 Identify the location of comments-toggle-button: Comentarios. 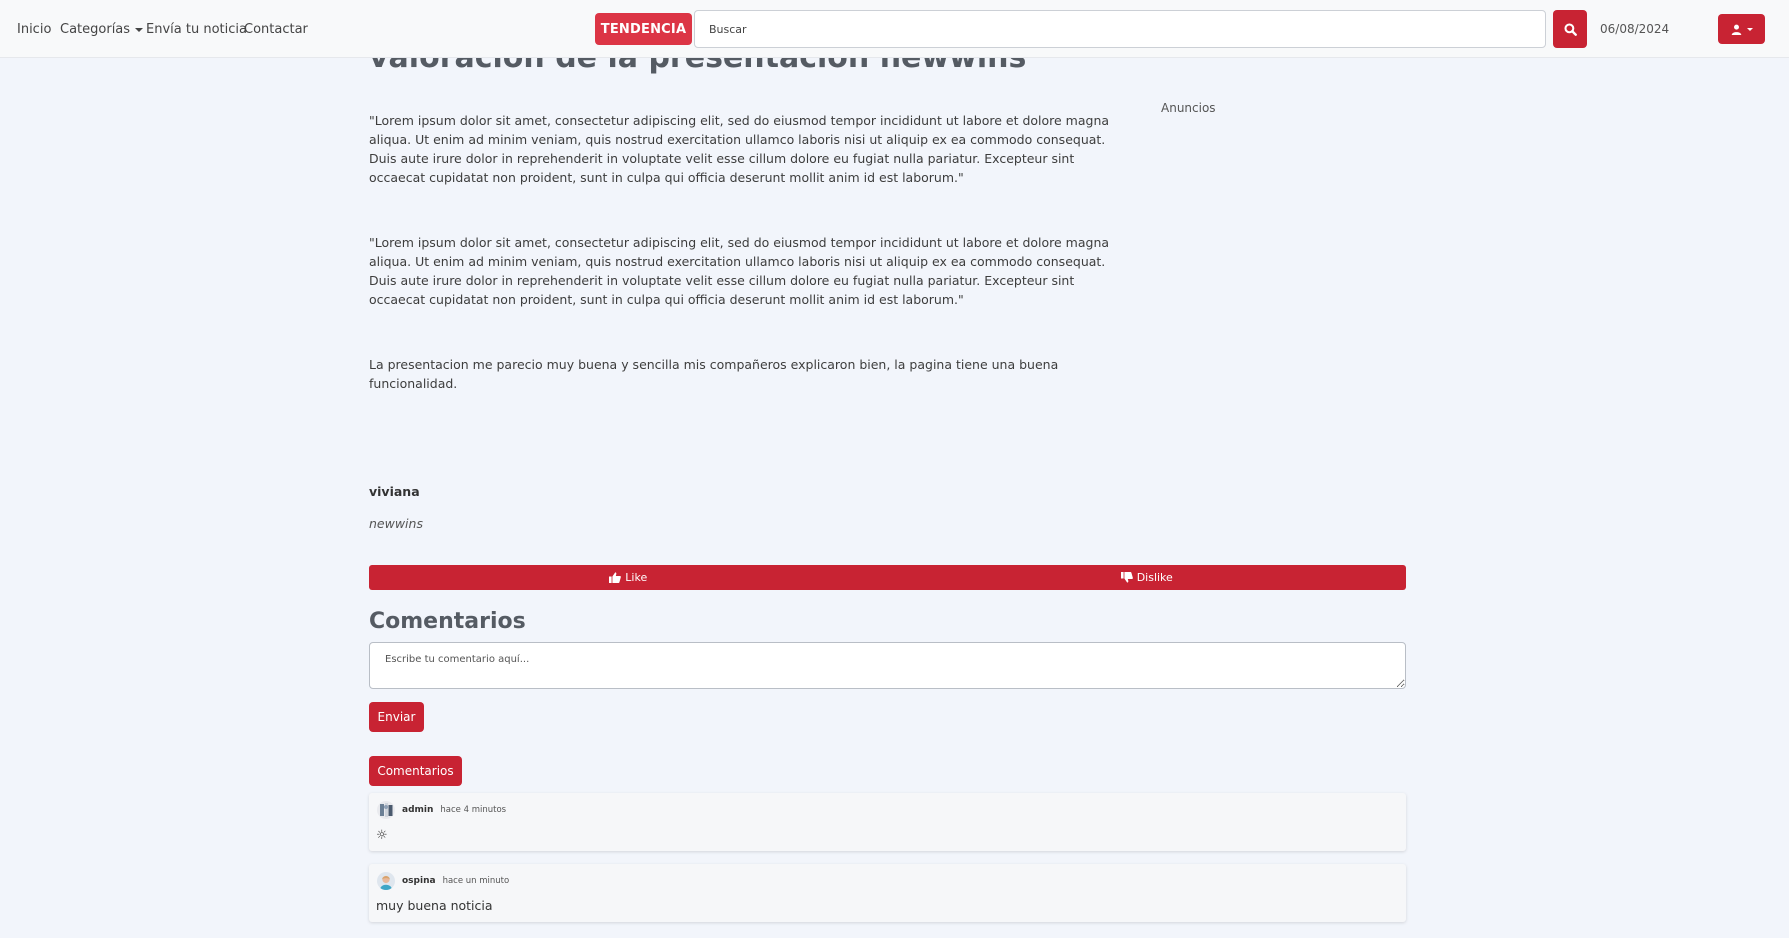
(415, 771).